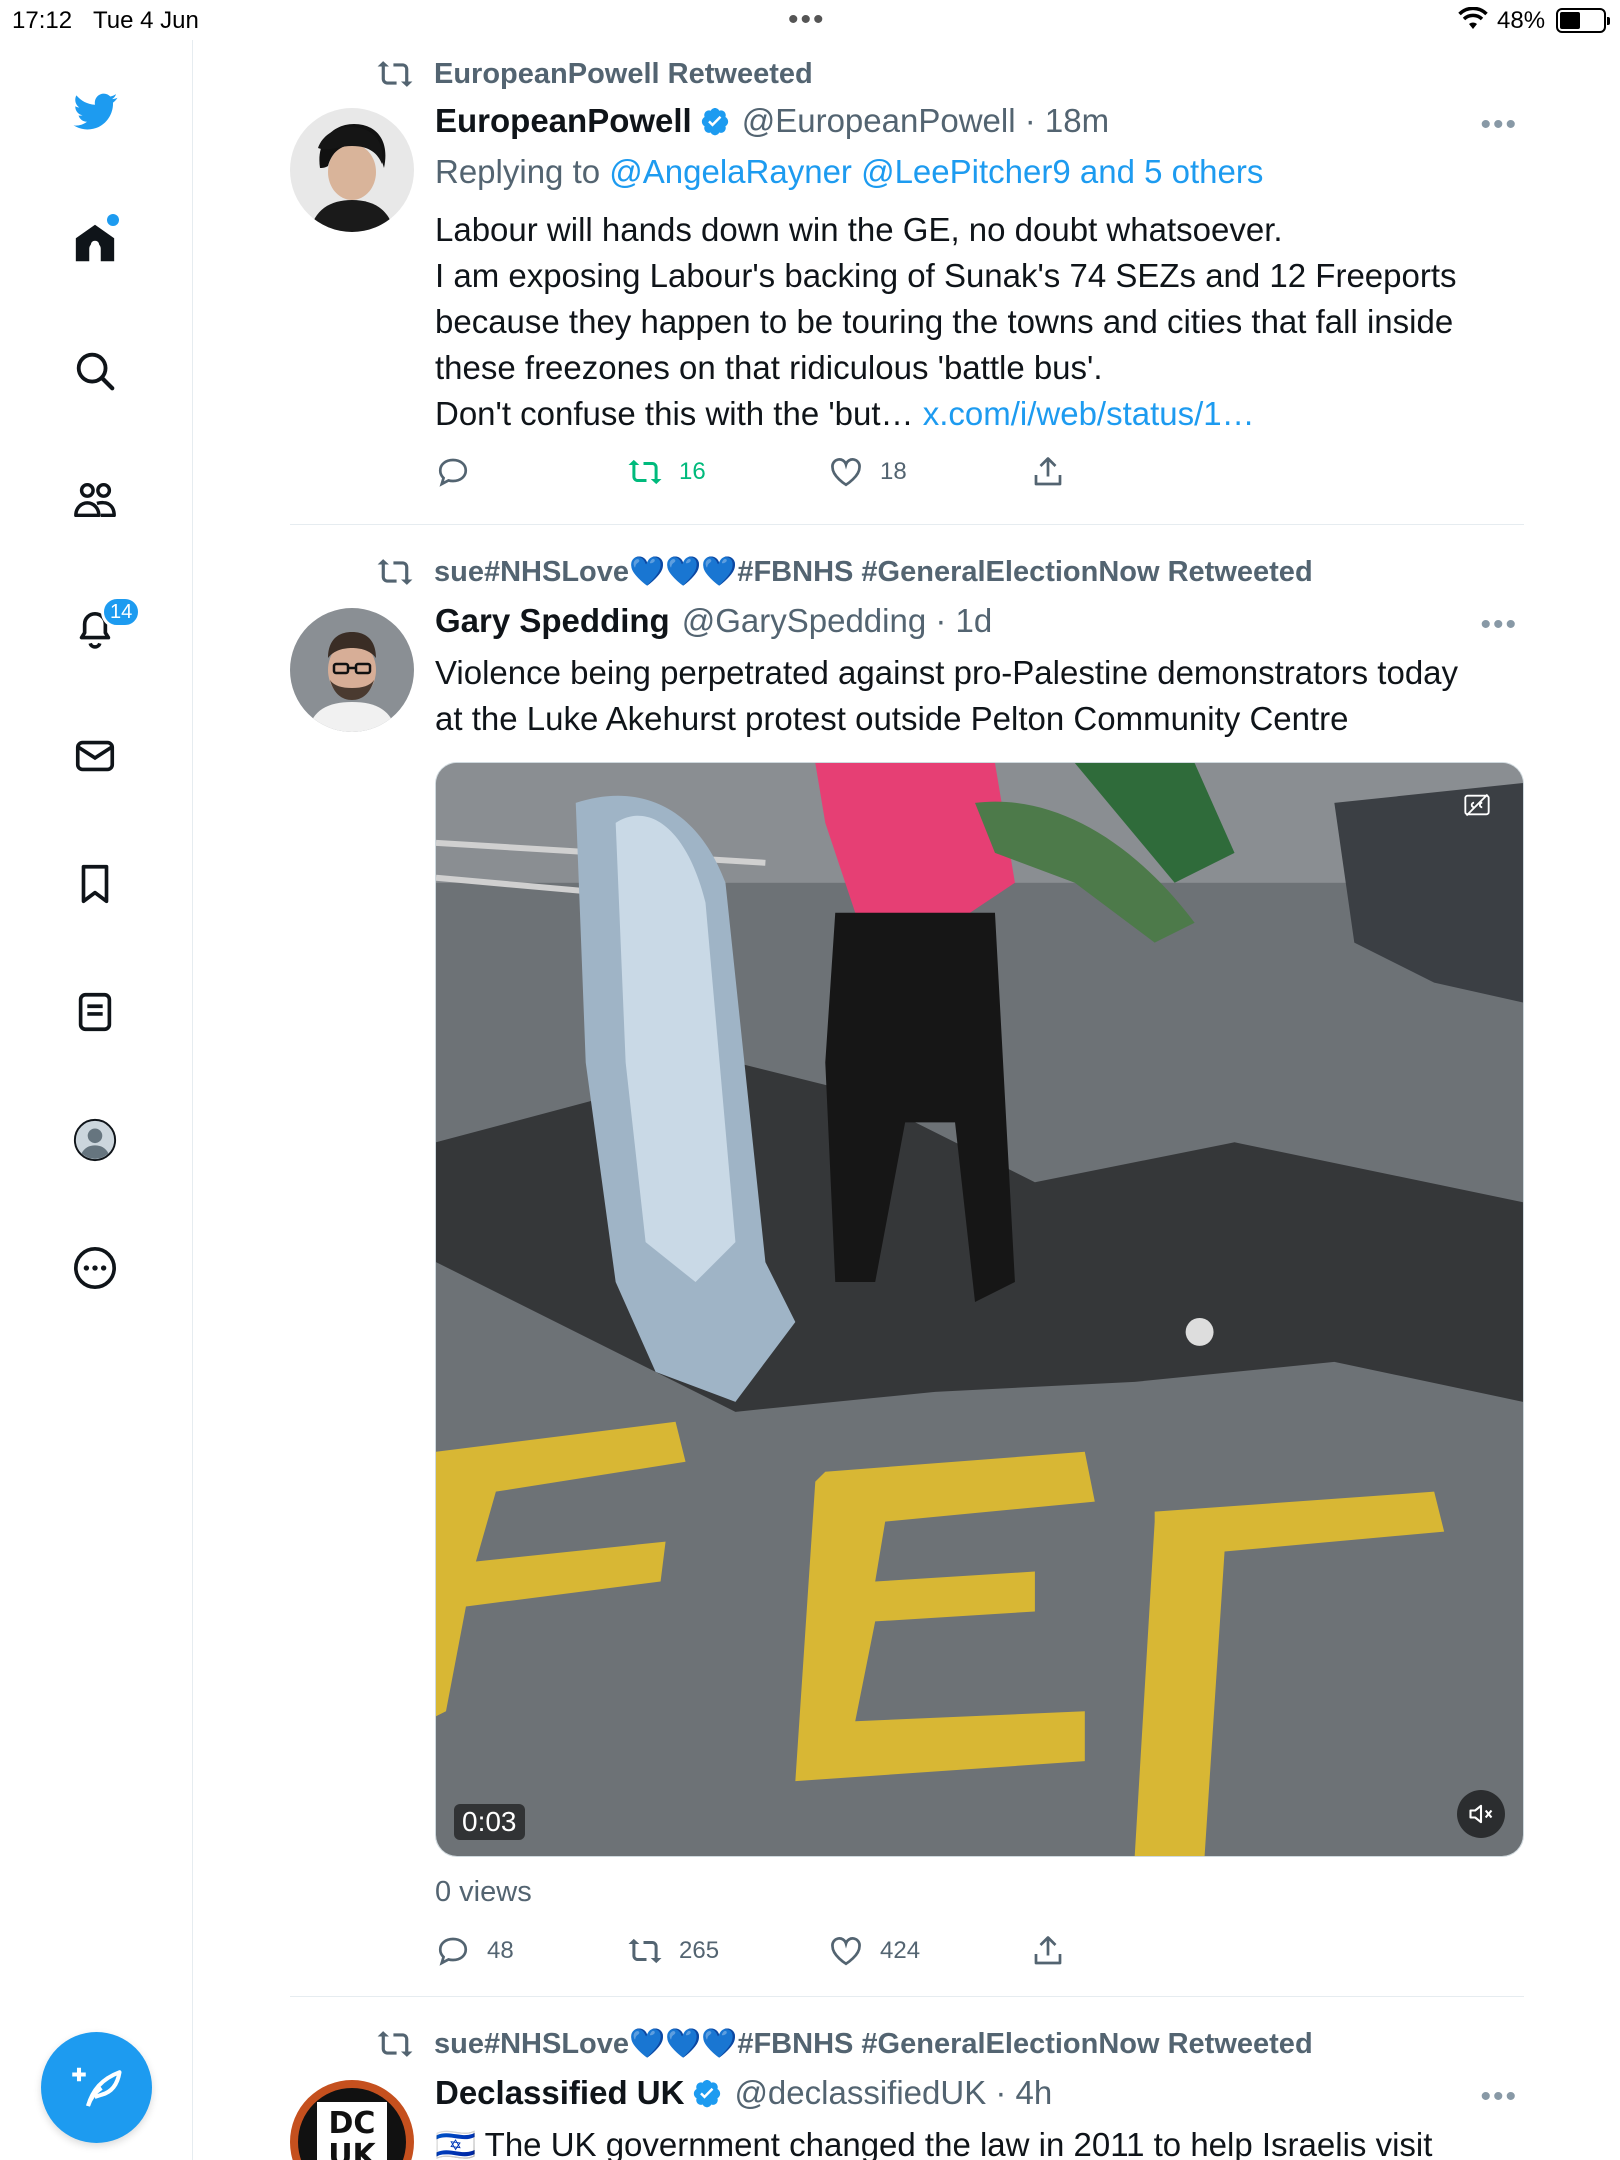 The height and width of the screenshot is (2160, 1620). I want to click on home-new-dot, so click(113, 220).